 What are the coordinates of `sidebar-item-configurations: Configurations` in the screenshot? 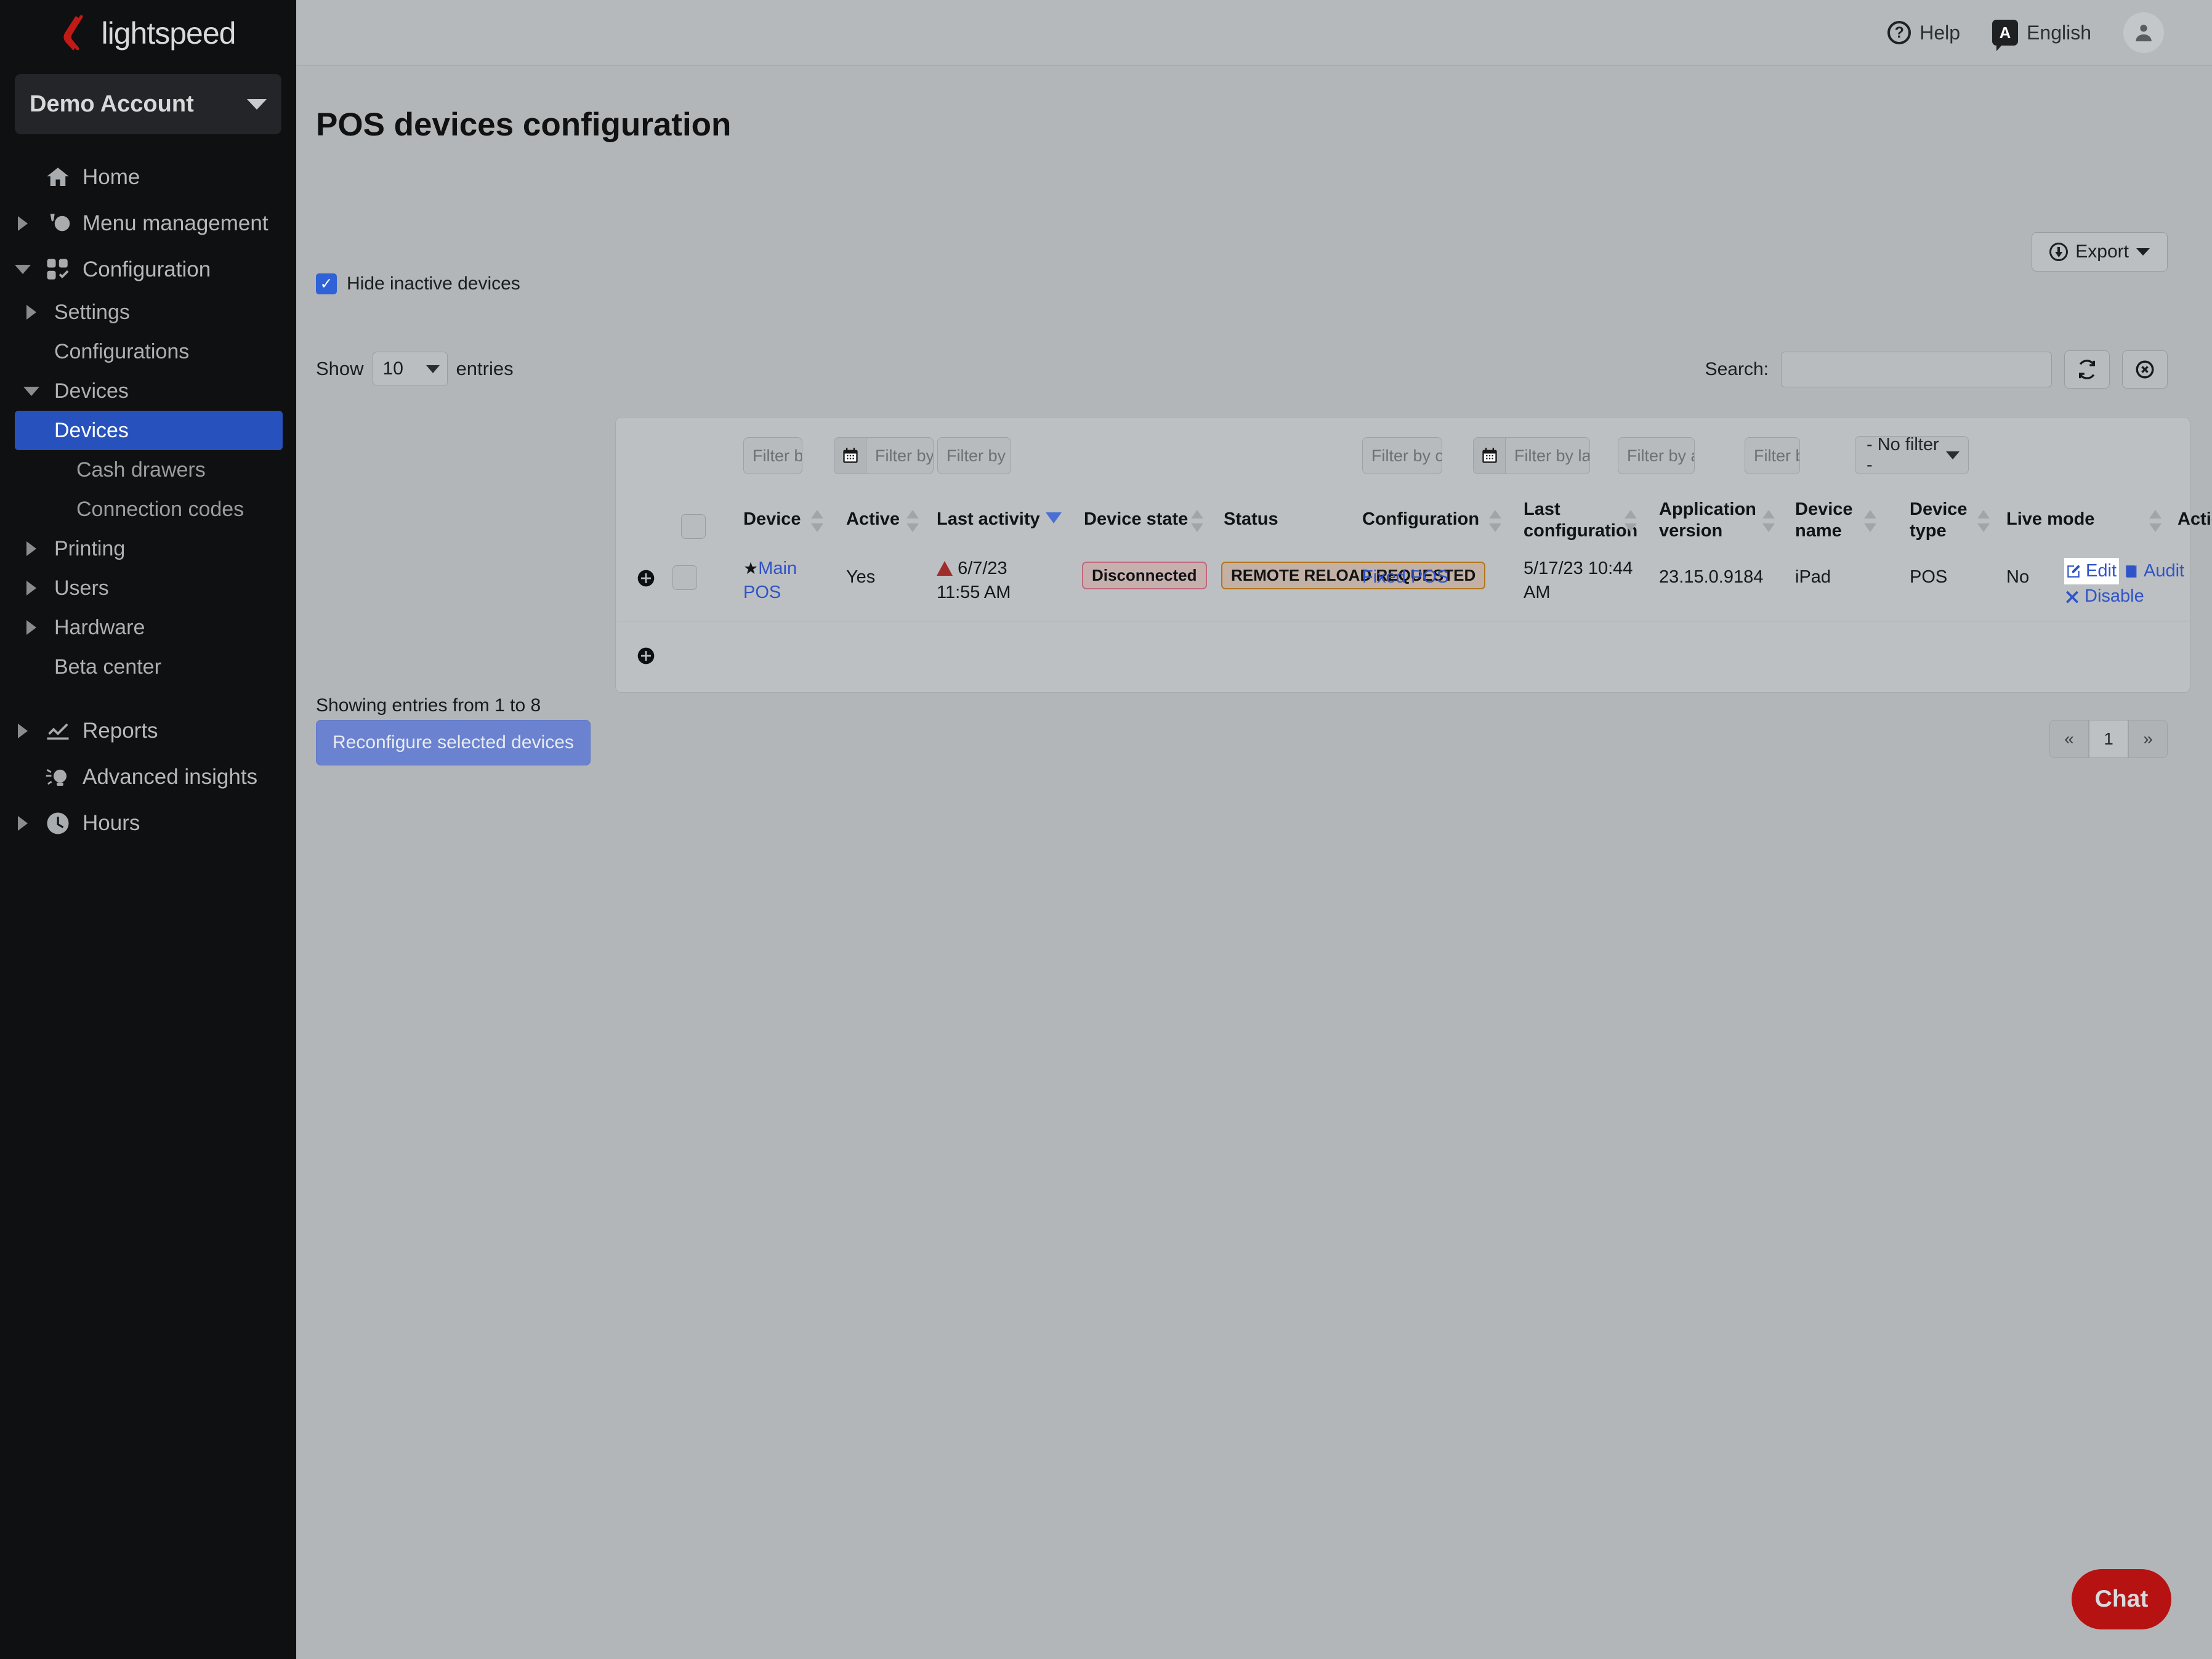 It's located at (148, 352).